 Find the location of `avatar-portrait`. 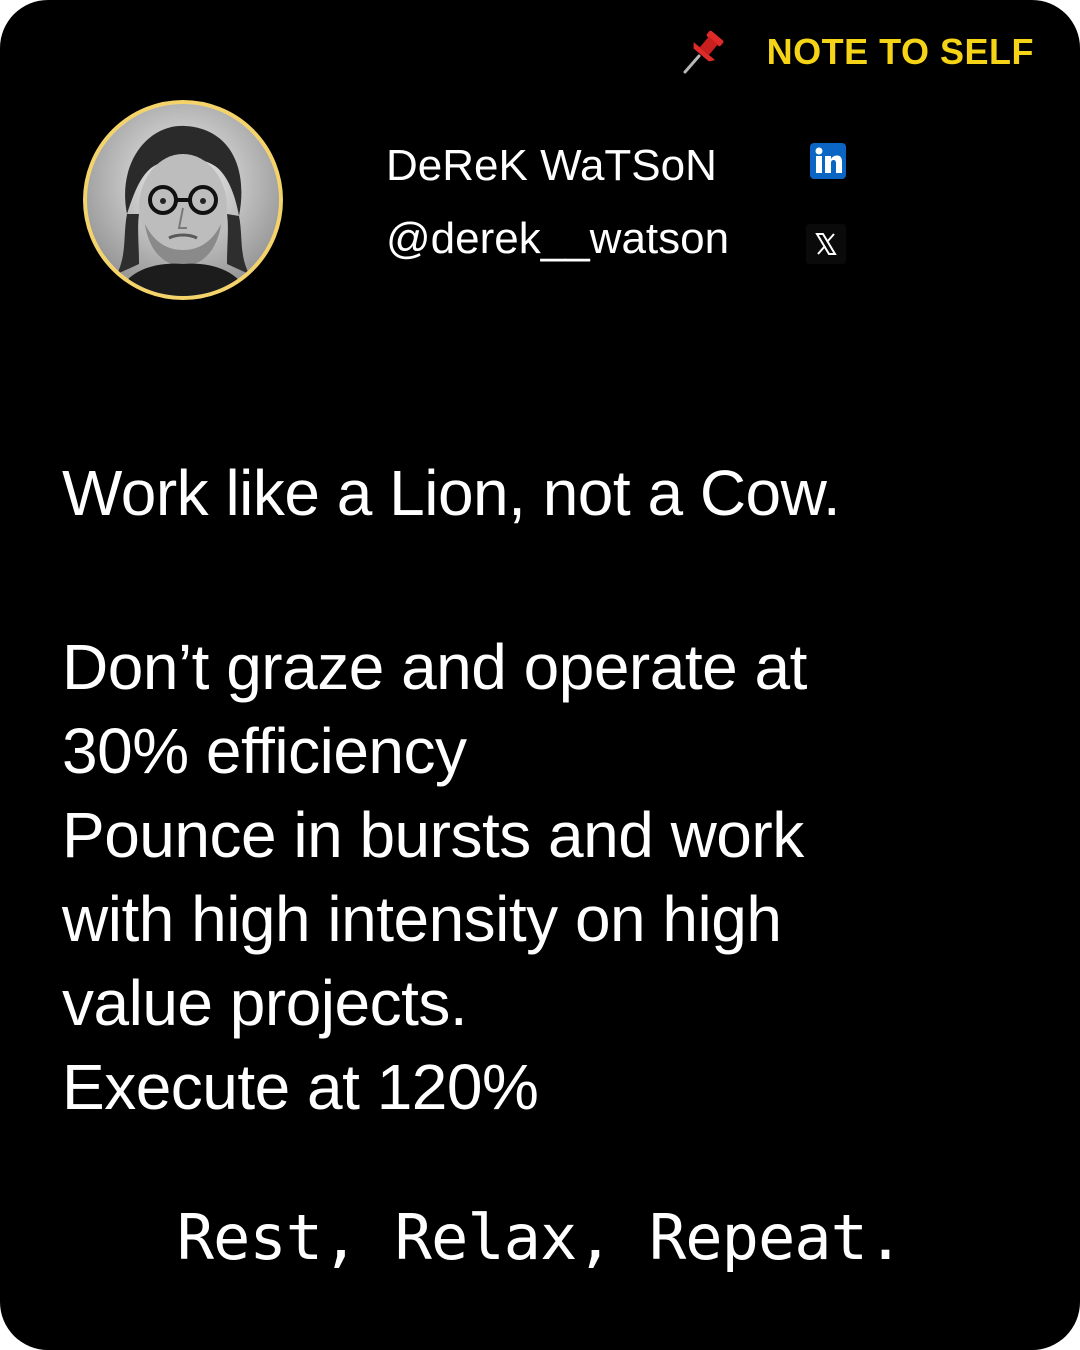

avatar-portrait is located at coordinates (183, 200).